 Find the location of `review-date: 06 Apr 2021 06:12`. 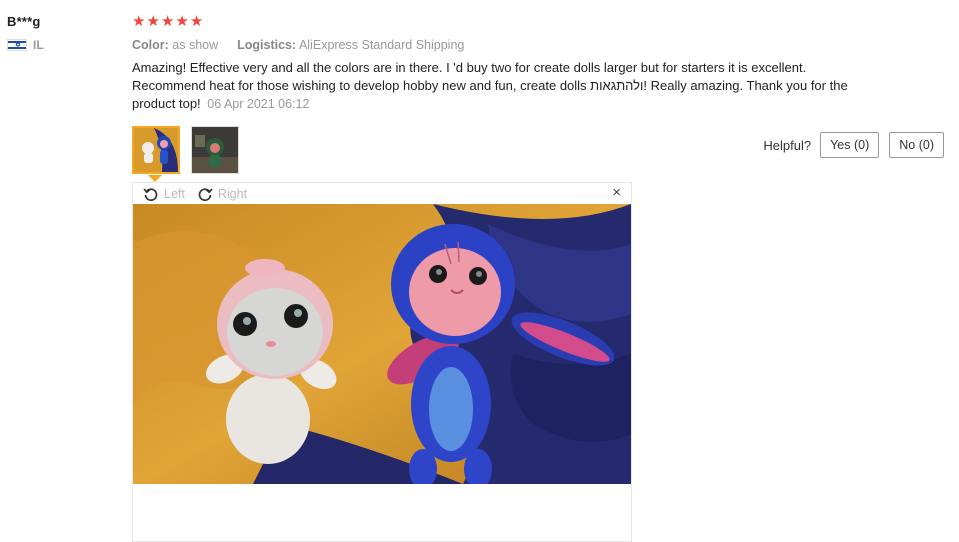

review-date: 06 Apr 2021 06:12 is located at coordinates (258, 104).